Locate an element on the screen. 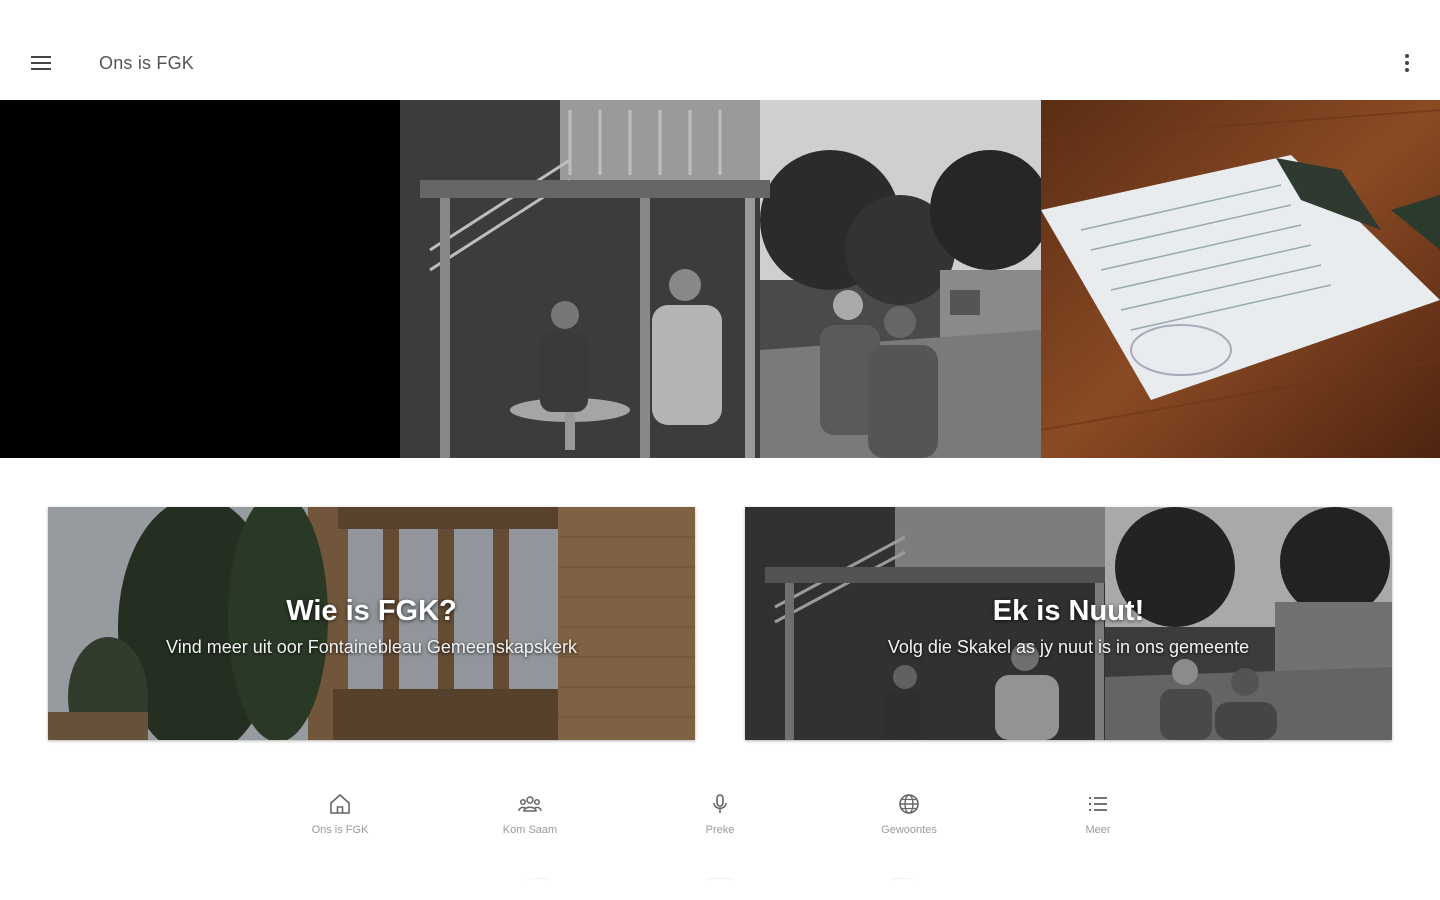 The height and width of the screenshot is (900, 1440). nav-item-label: Meer is located at coordinates (1098, 830).